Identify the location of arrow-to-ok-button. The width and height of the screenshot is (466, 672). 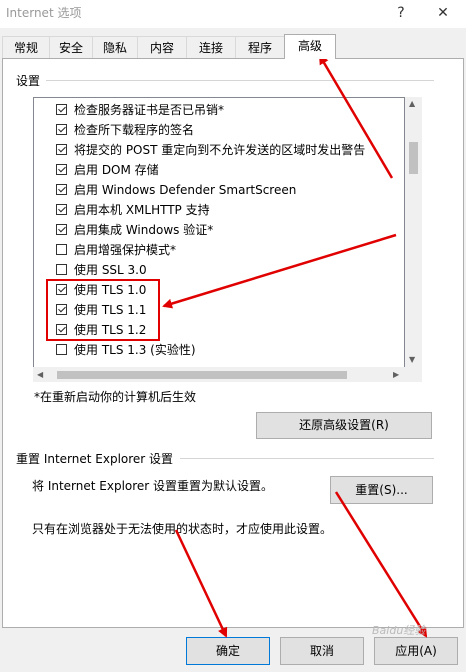
(201, 583).